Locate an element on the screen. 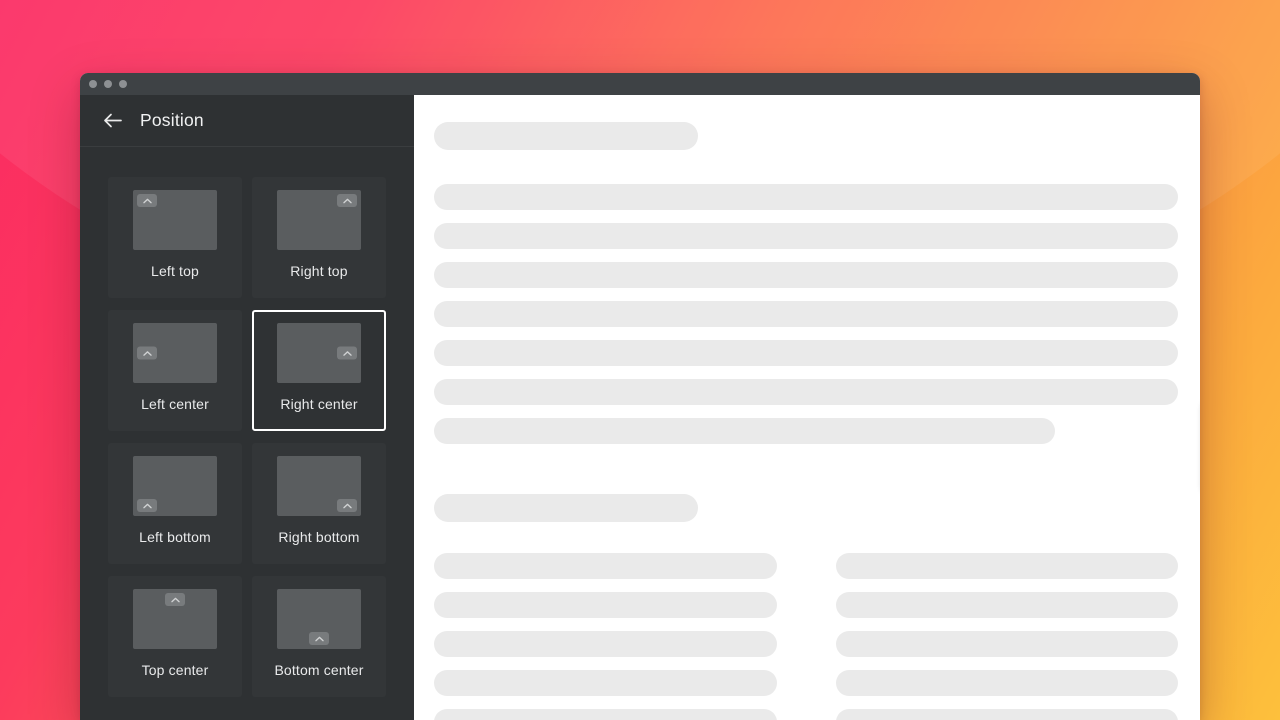 The width and height of the screenshot is (1280, 720). position-card-bottom-center: Bottom center is located at coordinates (319, 636).